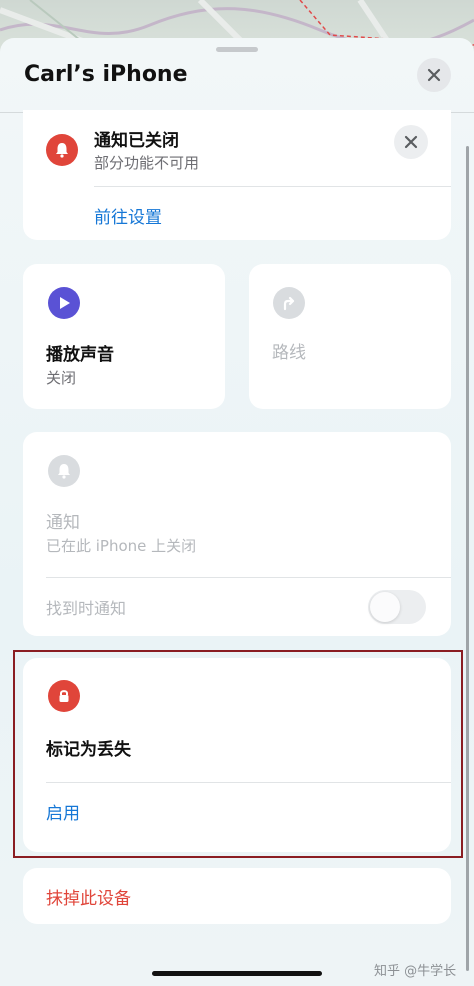 The height and width of the screenshot is (986, 474). Describe the element at coordinates (86, 608) in the screenshot. I see `notify-when-found-label: 找到时通知` at that location.